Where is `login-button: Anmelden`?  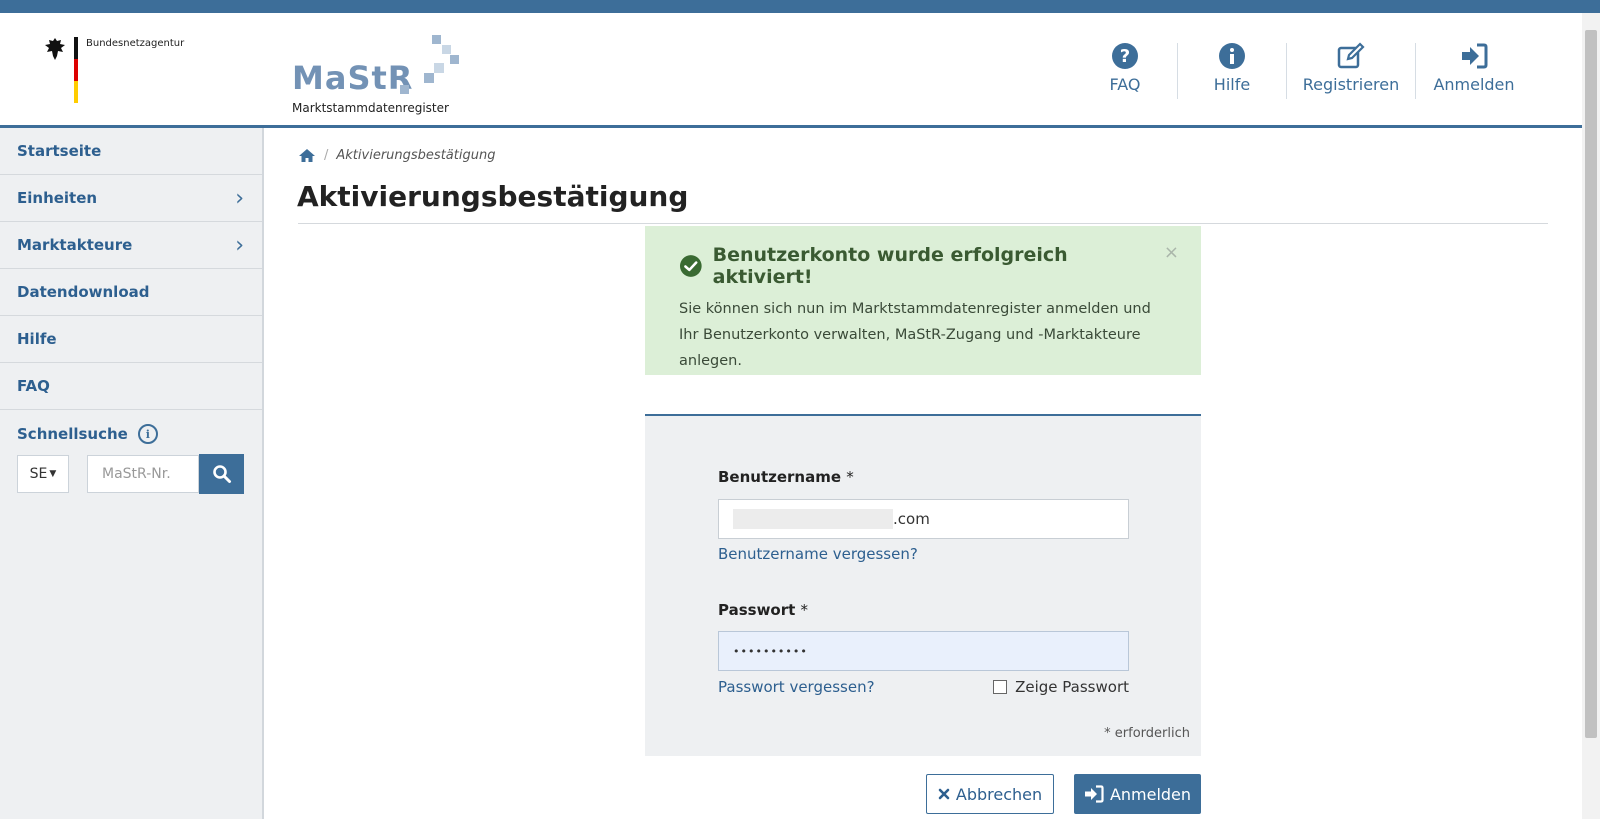
login-button: Anmelden is located at coordinates (1137, 794).